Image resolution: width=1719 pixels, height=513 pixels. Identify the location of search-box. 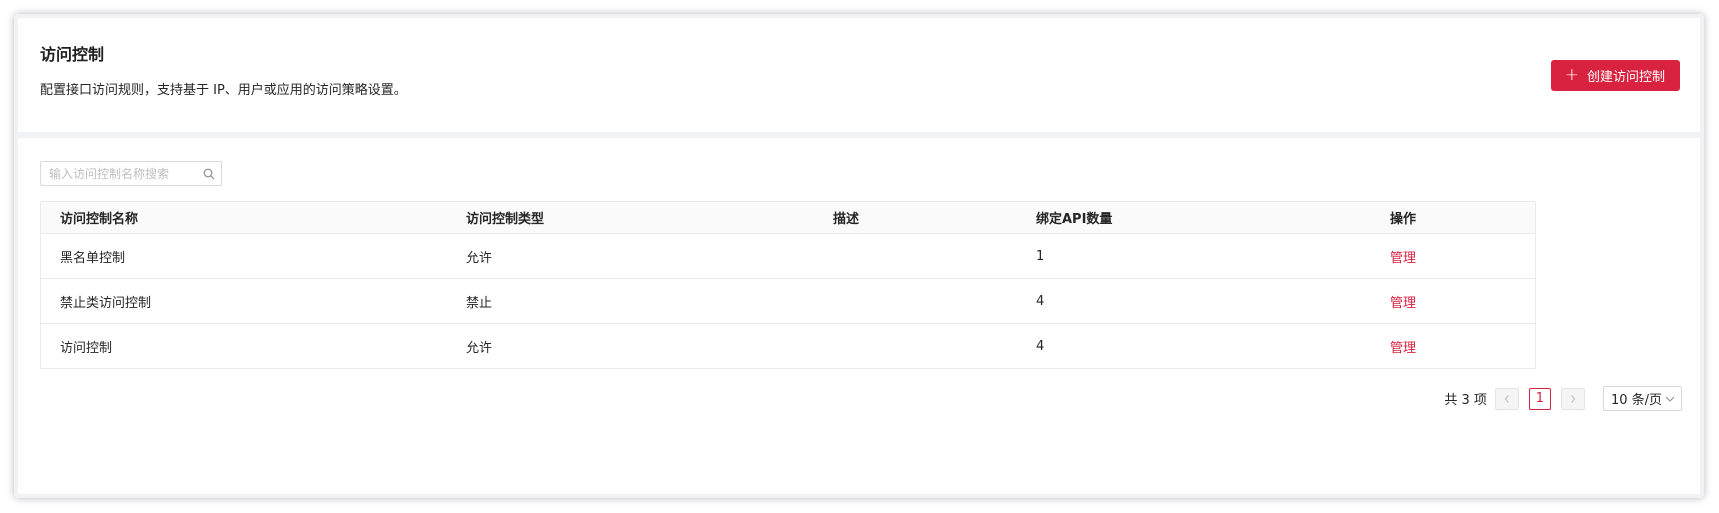
(131, 173).